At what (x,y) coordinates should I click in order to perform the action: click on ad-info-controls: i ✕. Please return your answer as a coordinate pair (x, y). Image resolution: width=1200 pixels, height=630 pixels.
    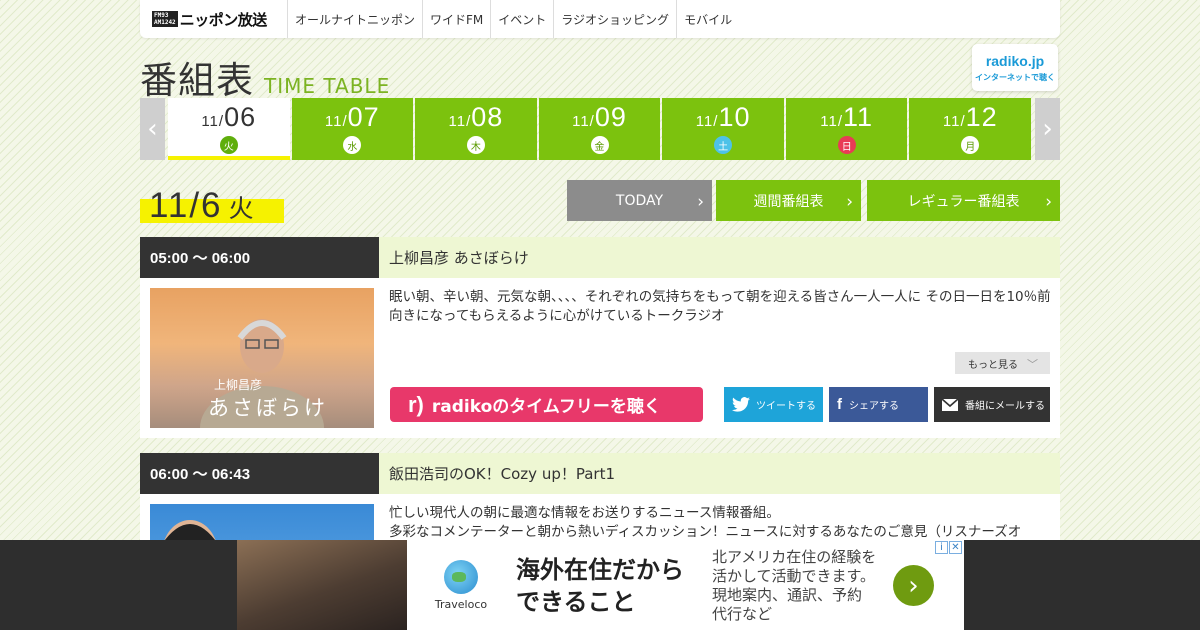
    Looking at the image, I should click on (948, 547).